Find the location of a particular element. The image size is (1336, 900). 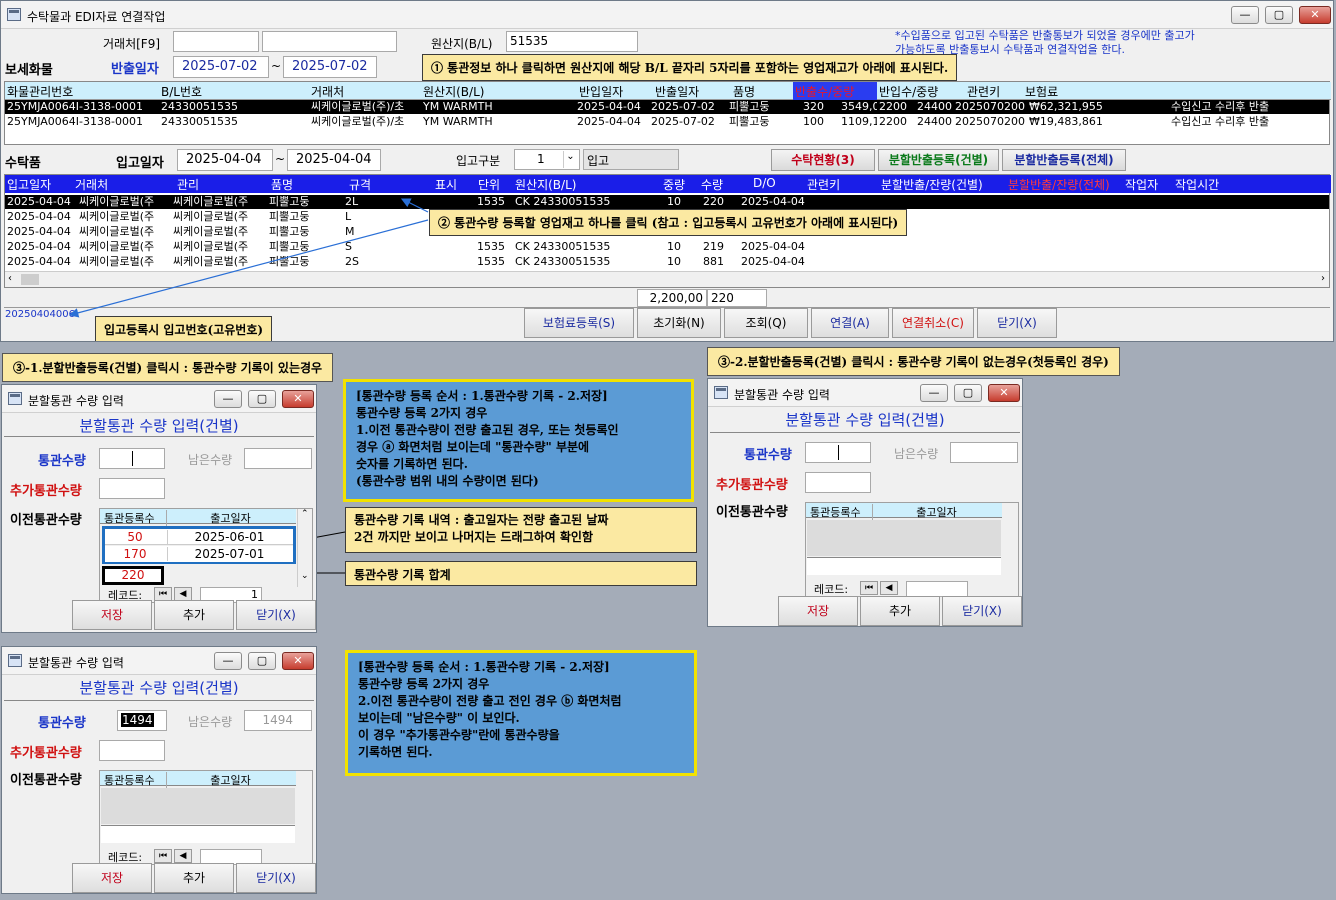

dialog2-heading-line is located at coordinates (865, 432).